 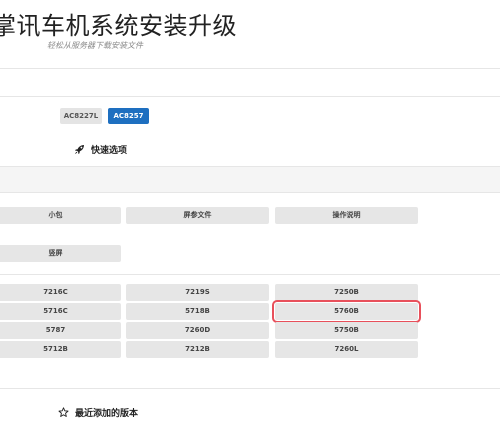 What do you see at coordinates (60, 253) in the screenshot?
I see `quick-option-portrait: 竖屏` at bounding box center [60, 253].